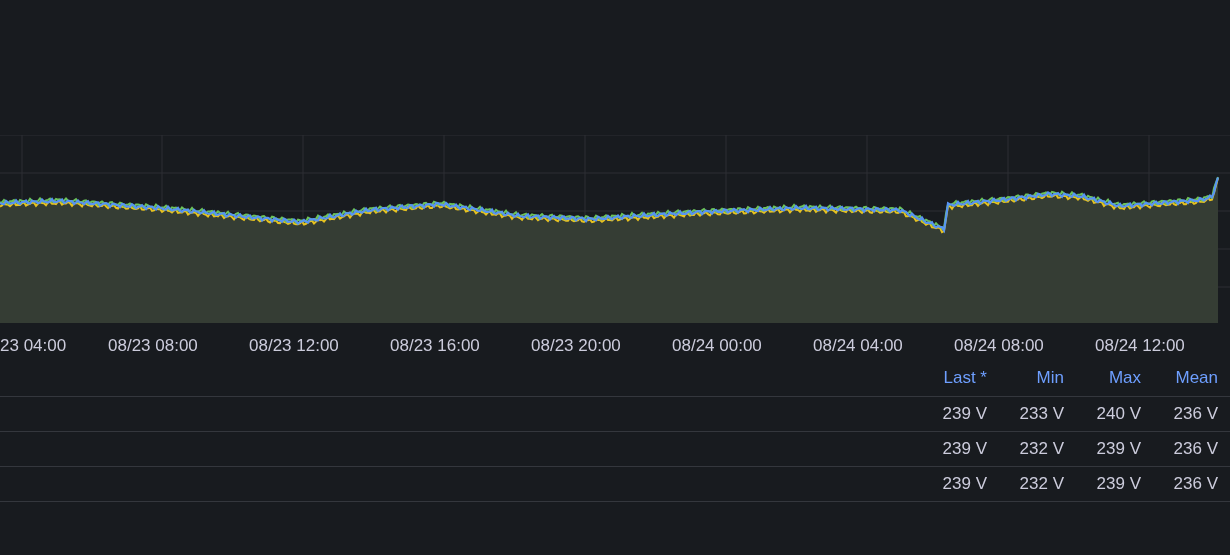 This screenshot has width=1230, height=555. What do you see at coordinates (294, 346) in the screenshot?
I see `axis-tick-label: 08/23 12:00` at bounding box center [294, 346].